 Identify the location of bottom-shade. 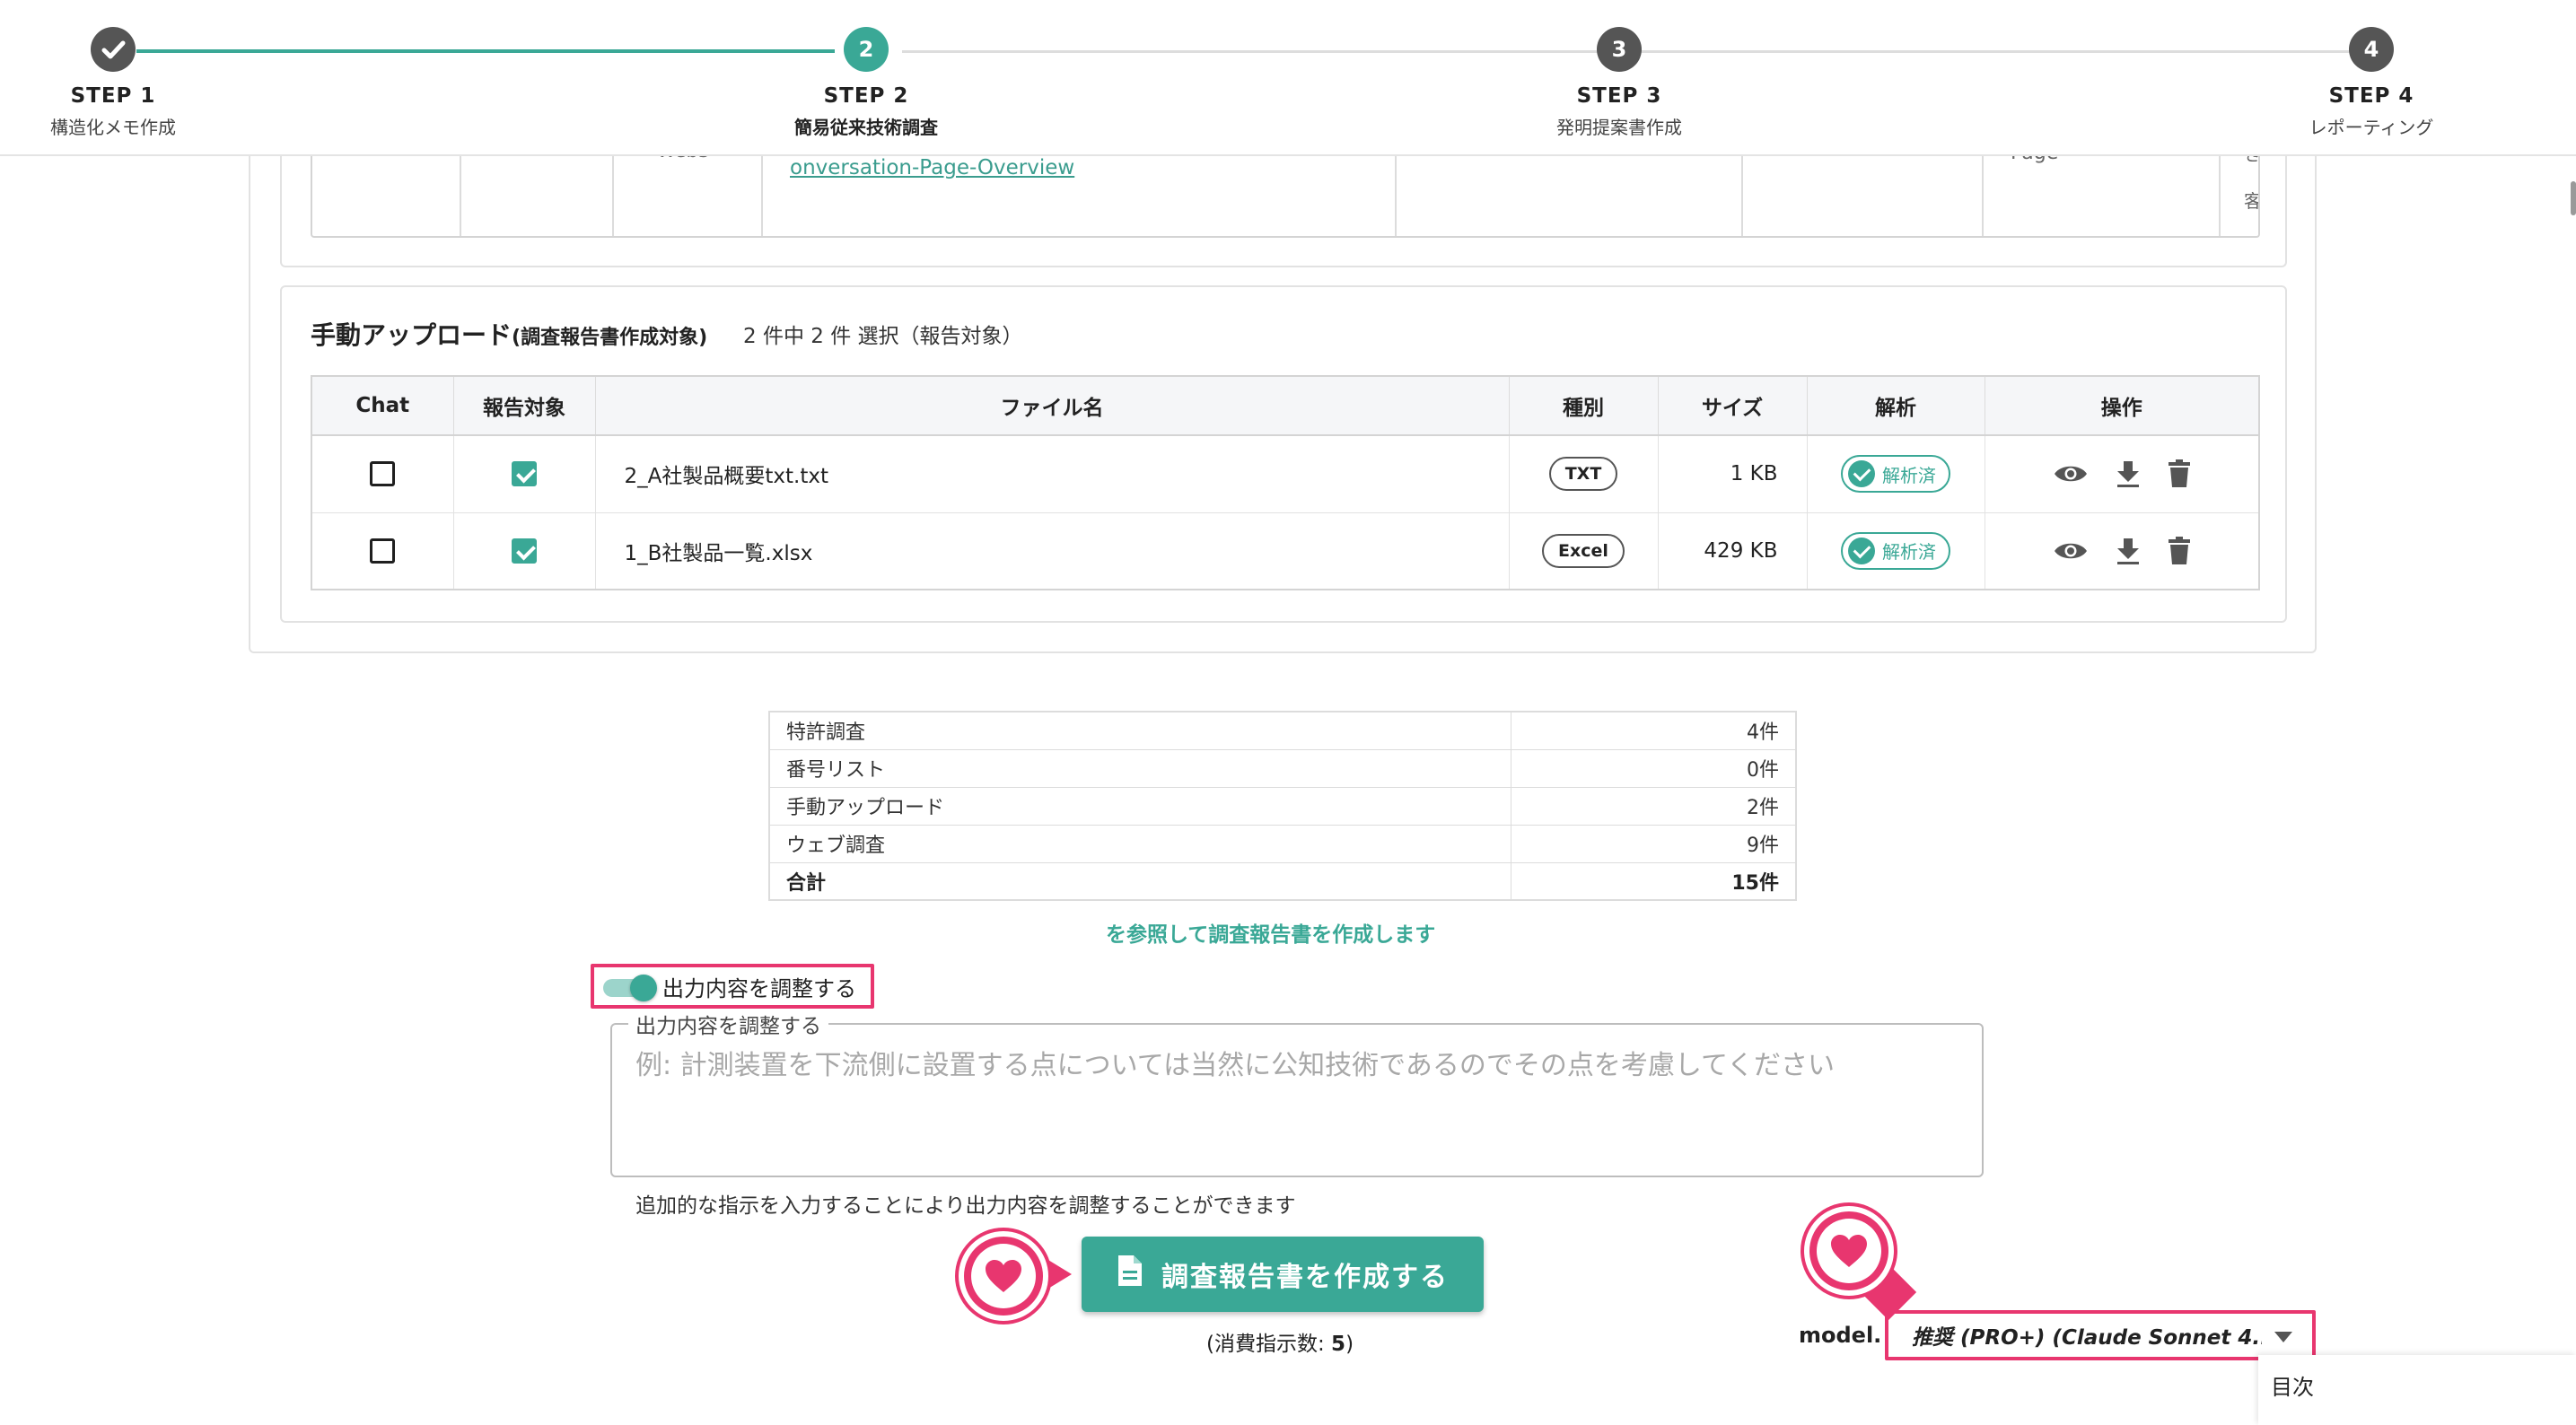
(1288, 1403).